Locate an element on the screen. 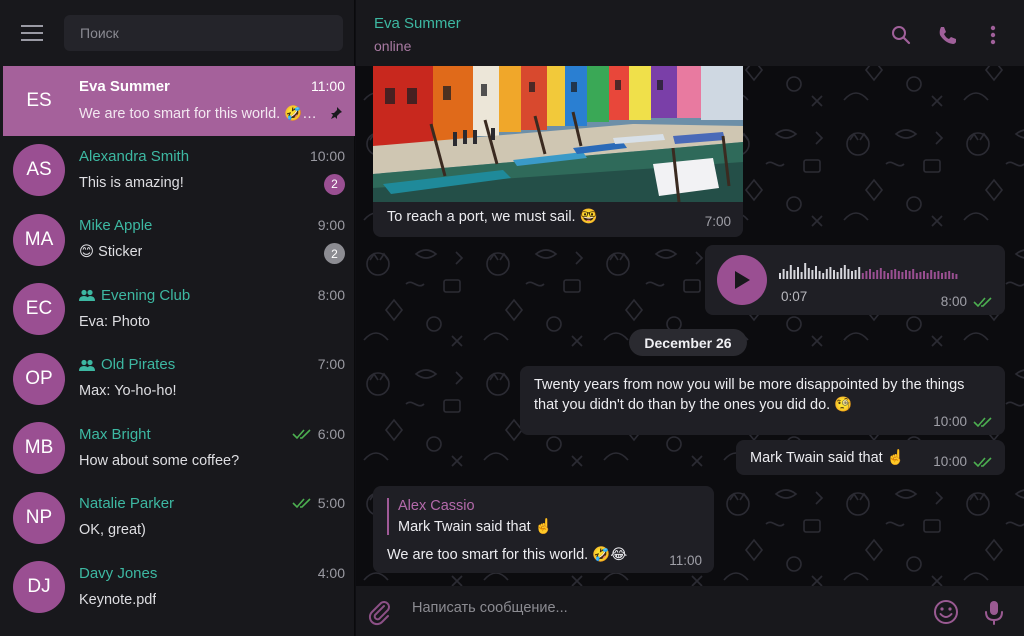 The height and width of the screenshot is (636, 1024). chat-item: EC Evening Club 8:00 Eva: Photo is located at coordinates (179, 310).